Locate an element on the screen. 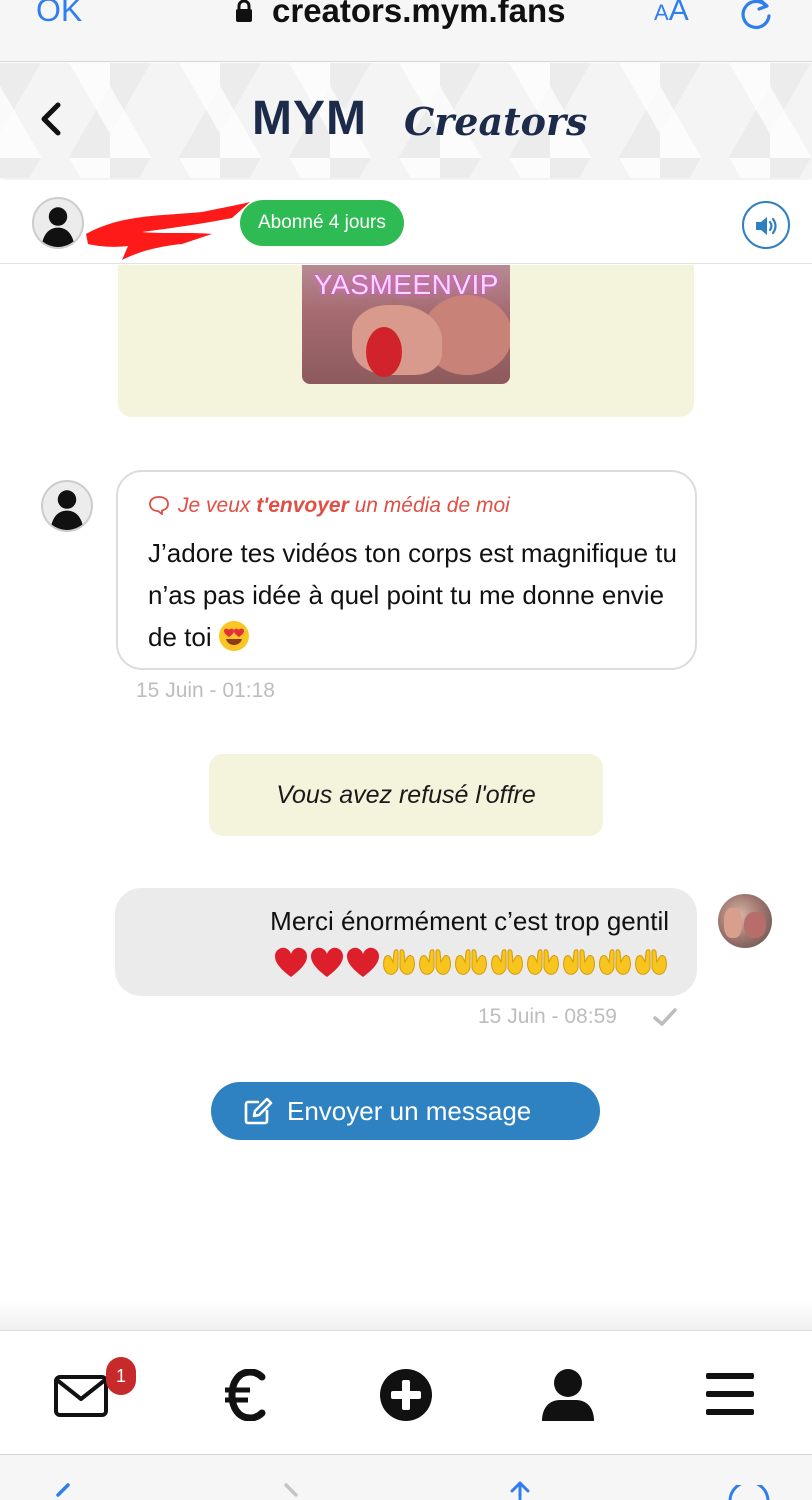 This screenshot has height=1500, width=812. brand-logo: MYM is located at coordinates (309, 118).